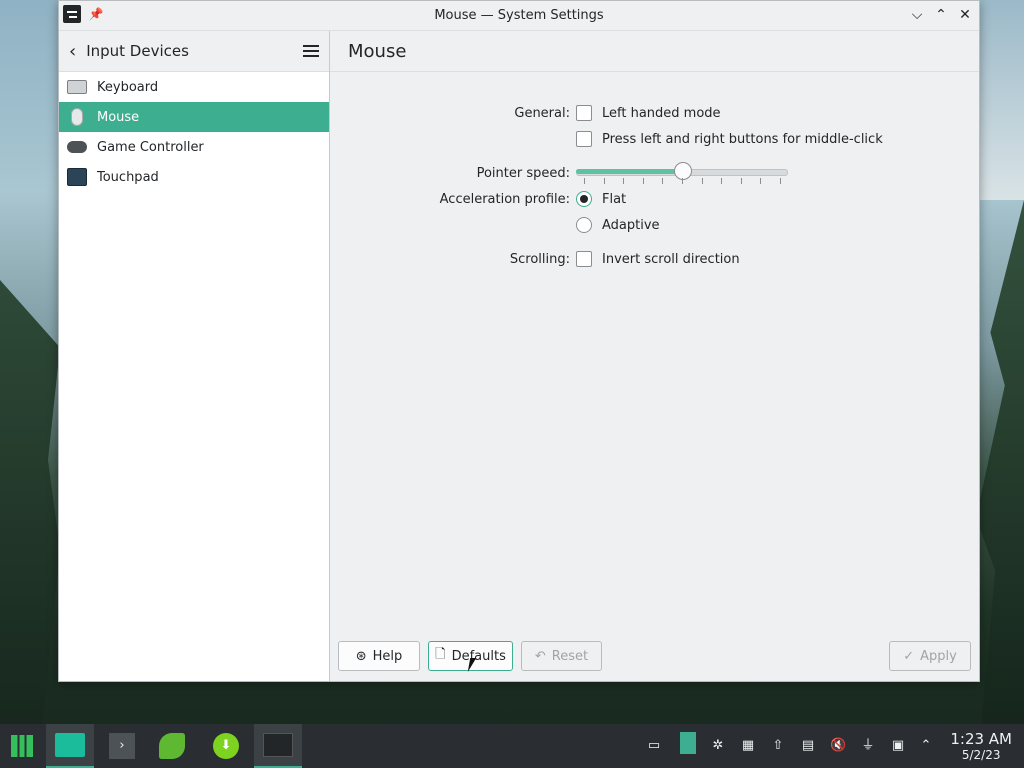 The width and height of the screenshot is (1024, 768). Describe the element at coordinates (440, 654) in the screenshot. I see `document-icon: 🗋` at that location.